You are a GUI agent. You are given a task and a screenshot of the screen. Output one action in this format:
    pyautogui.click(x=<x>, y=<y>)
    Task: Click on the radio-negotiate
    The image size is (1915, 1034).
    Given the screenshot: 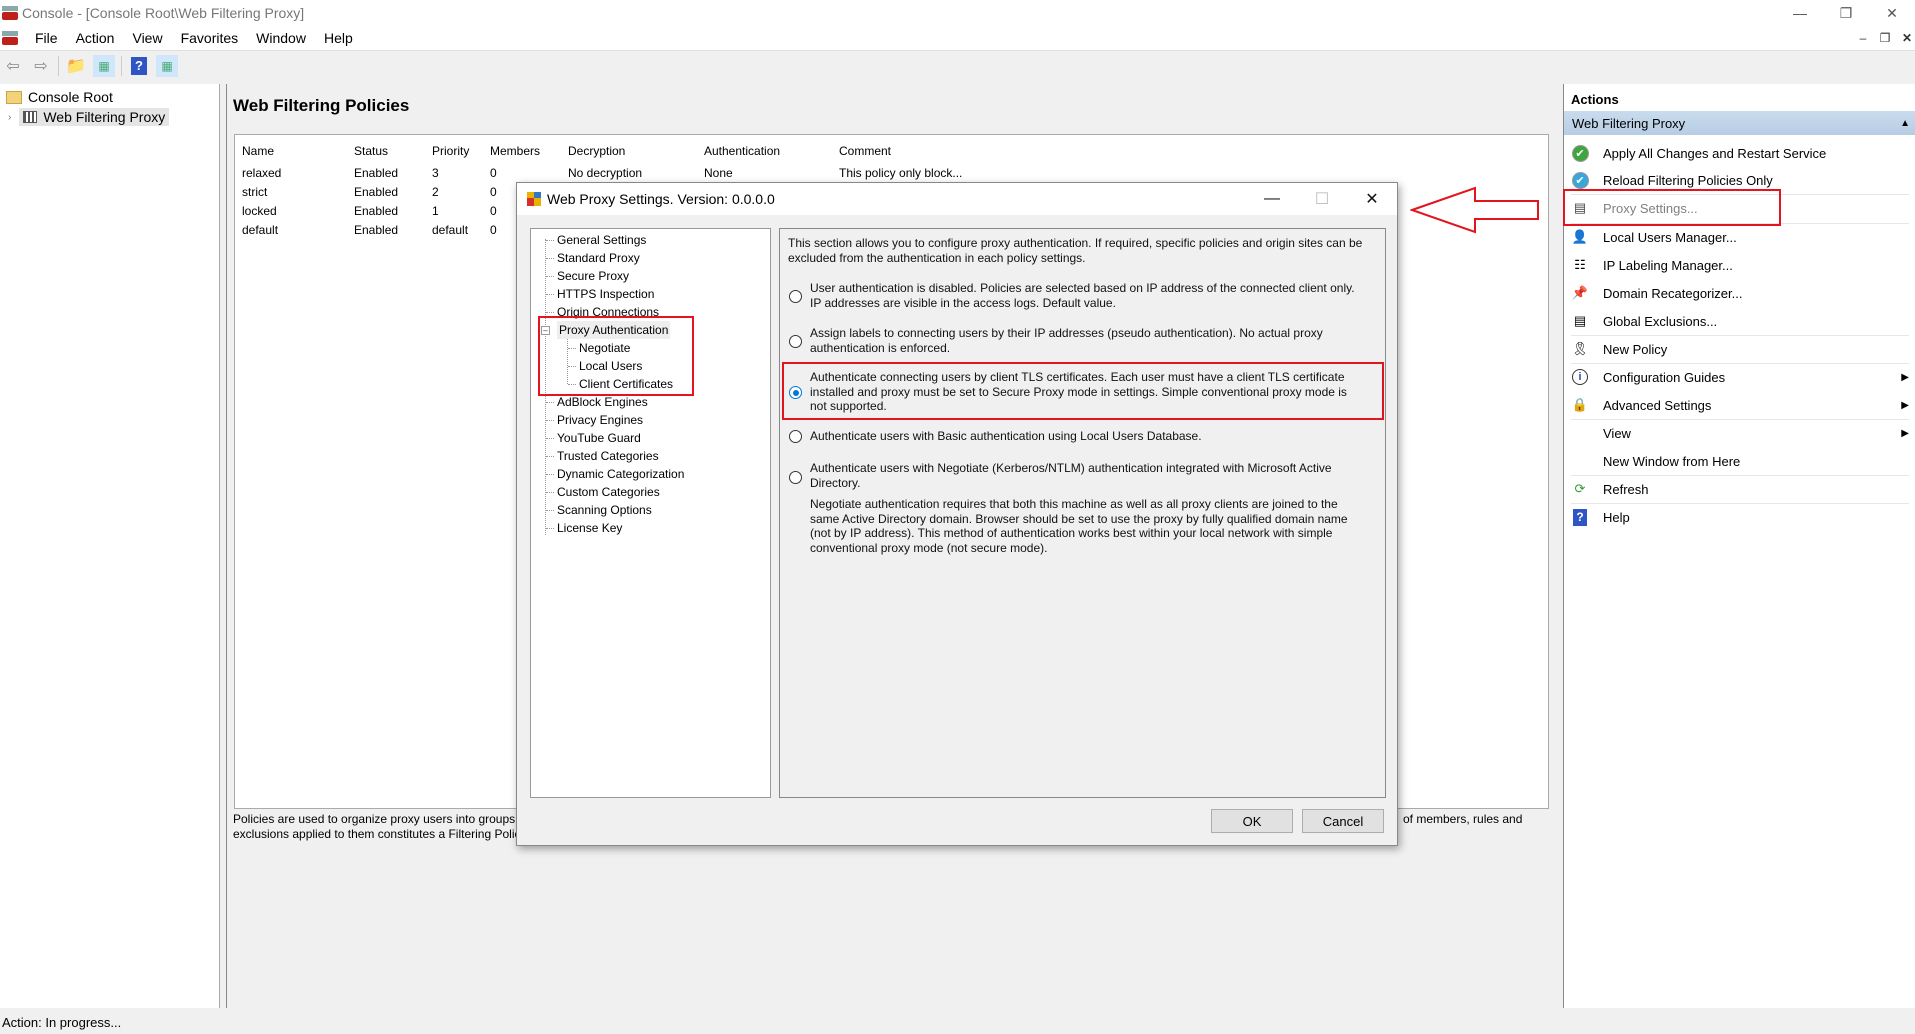 What is the action you would take?
    pyautogui.click(x=795, y=477)
    